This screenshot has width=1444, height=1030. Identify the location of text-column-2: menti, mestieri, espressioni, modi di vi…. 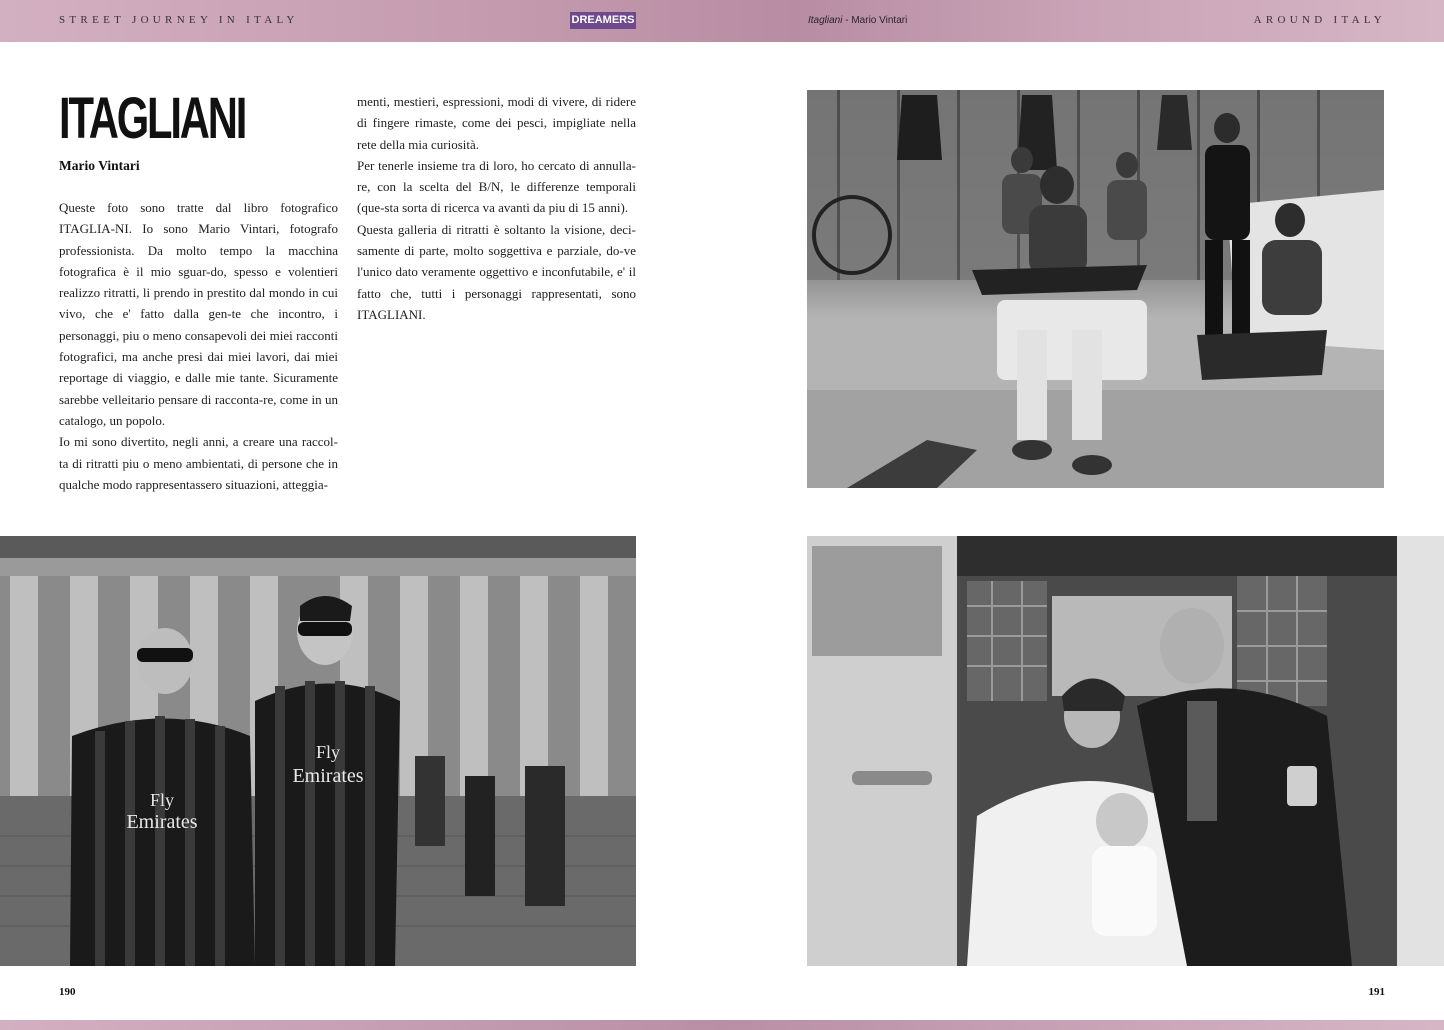
(496, 208).